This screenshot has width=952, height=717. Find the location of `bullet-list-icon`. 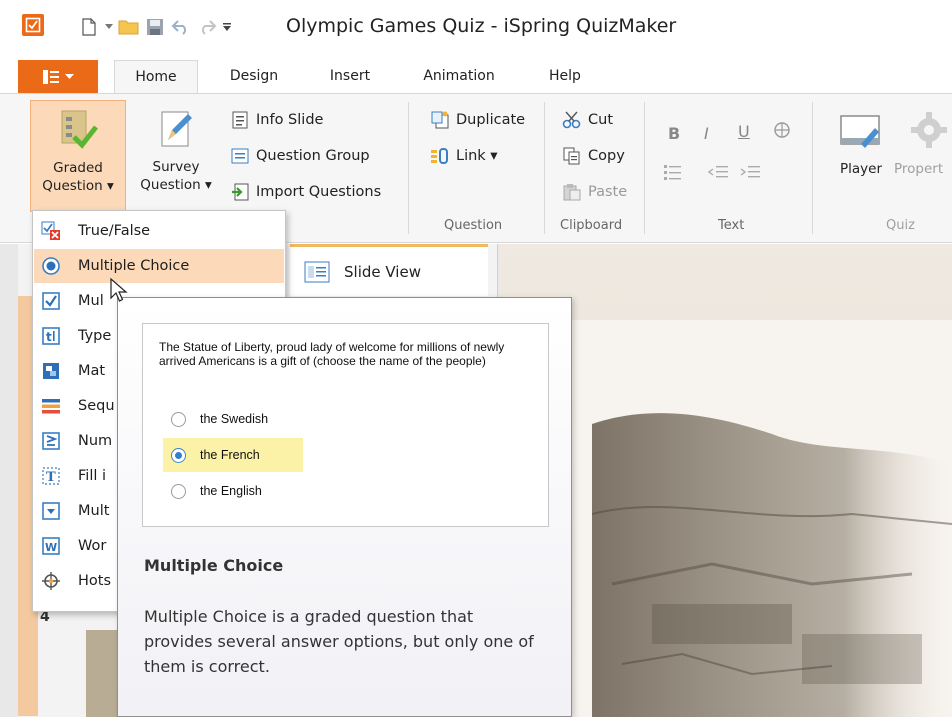

bullet-list-icon is located at coordinates (673, 174).